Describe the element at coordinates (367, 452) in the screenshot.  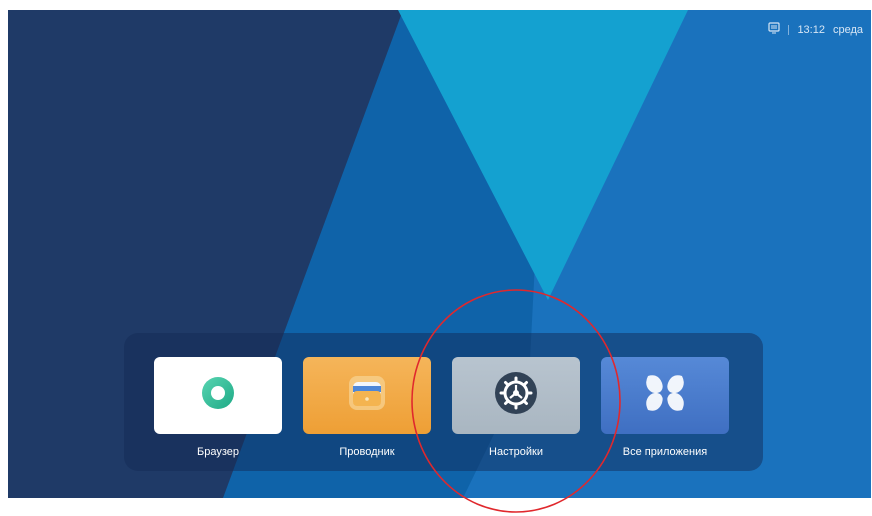
I see `file-manager-label: Проводник` at that location.